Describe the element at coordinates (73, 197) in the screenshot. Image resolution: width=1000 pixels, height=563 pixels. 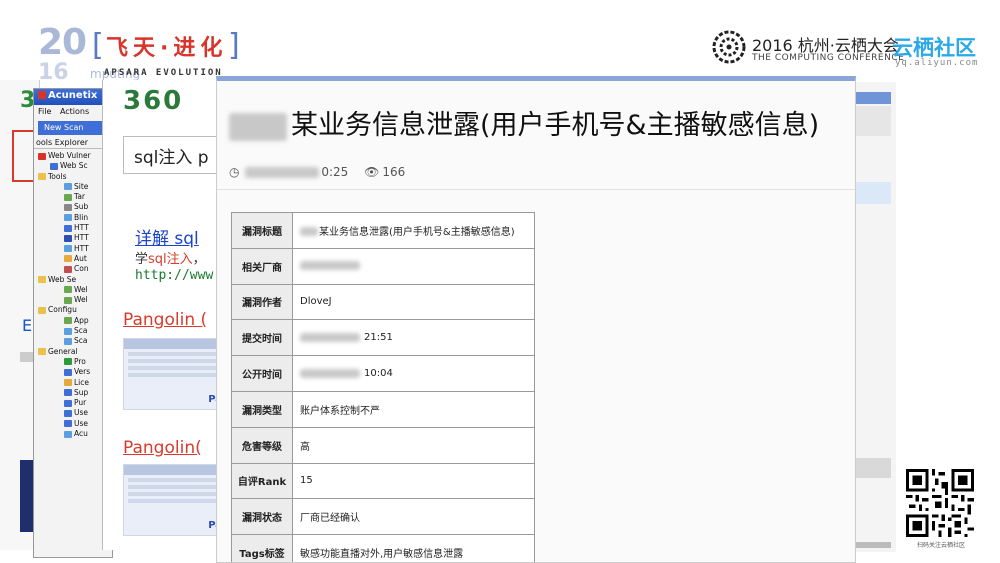
I see `explorer-tree-item: Tar` at that location.